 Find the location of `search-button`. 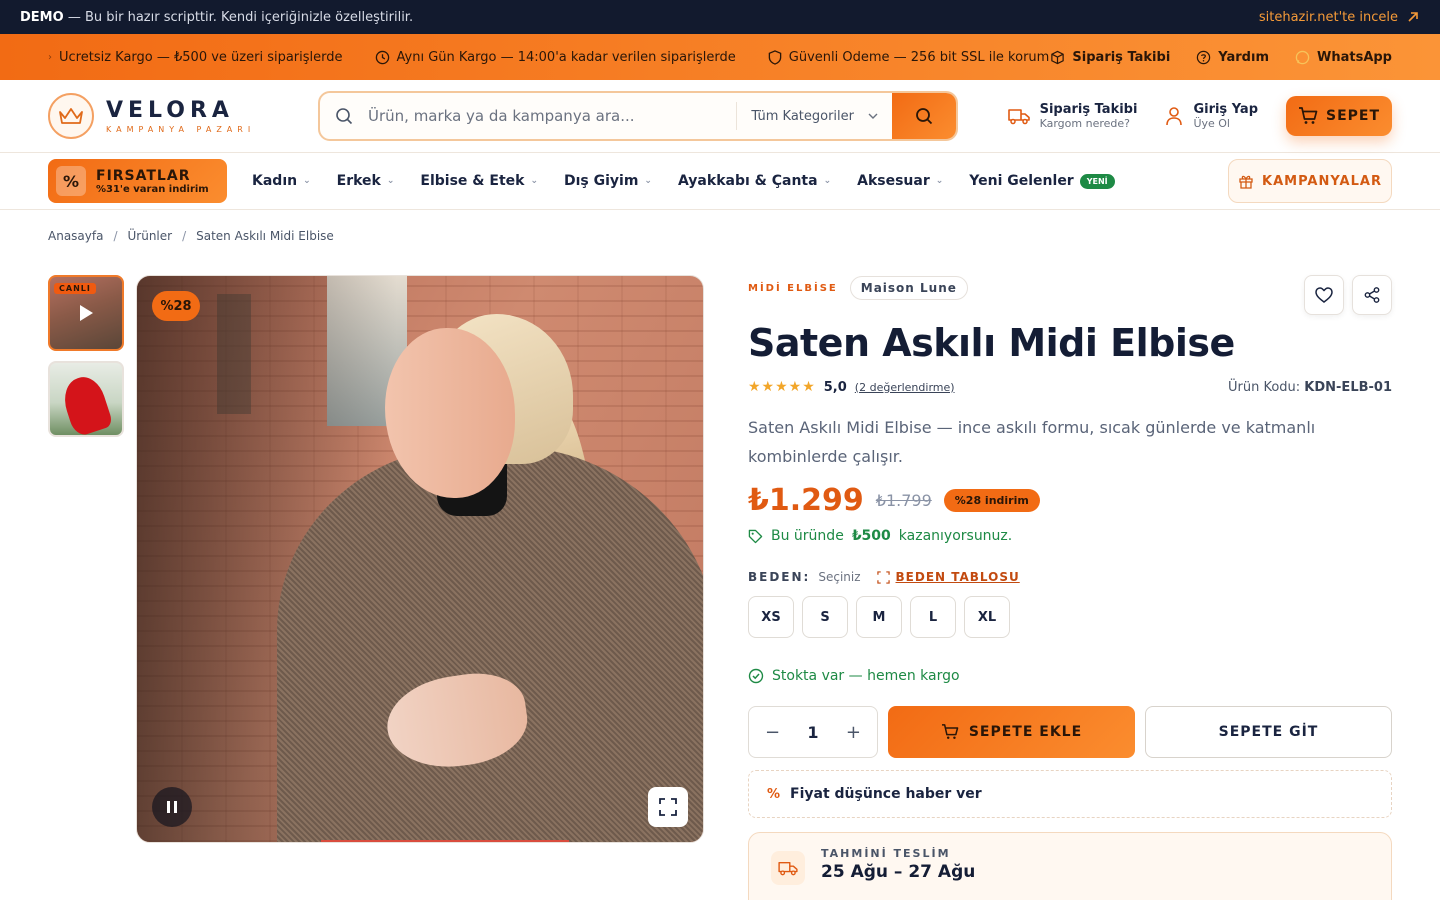

search-button is located at coordinates (924, 116).